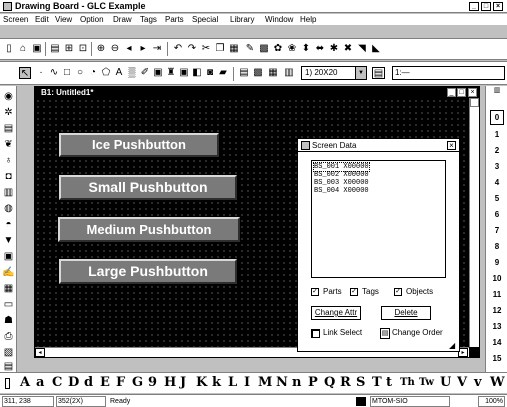 The height and width of the screenshot is (407, 507). I want to click on list-item: BS_002 X00000, so click(341, 175).